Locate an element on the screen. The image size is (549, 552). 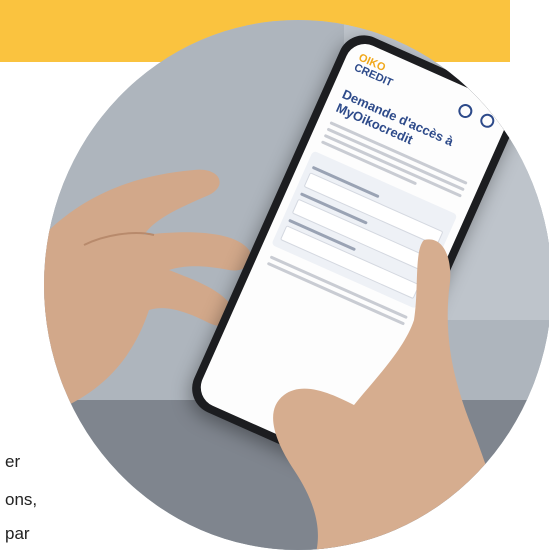
text-fragment-2: ons, is located at coordinates (21, 499).